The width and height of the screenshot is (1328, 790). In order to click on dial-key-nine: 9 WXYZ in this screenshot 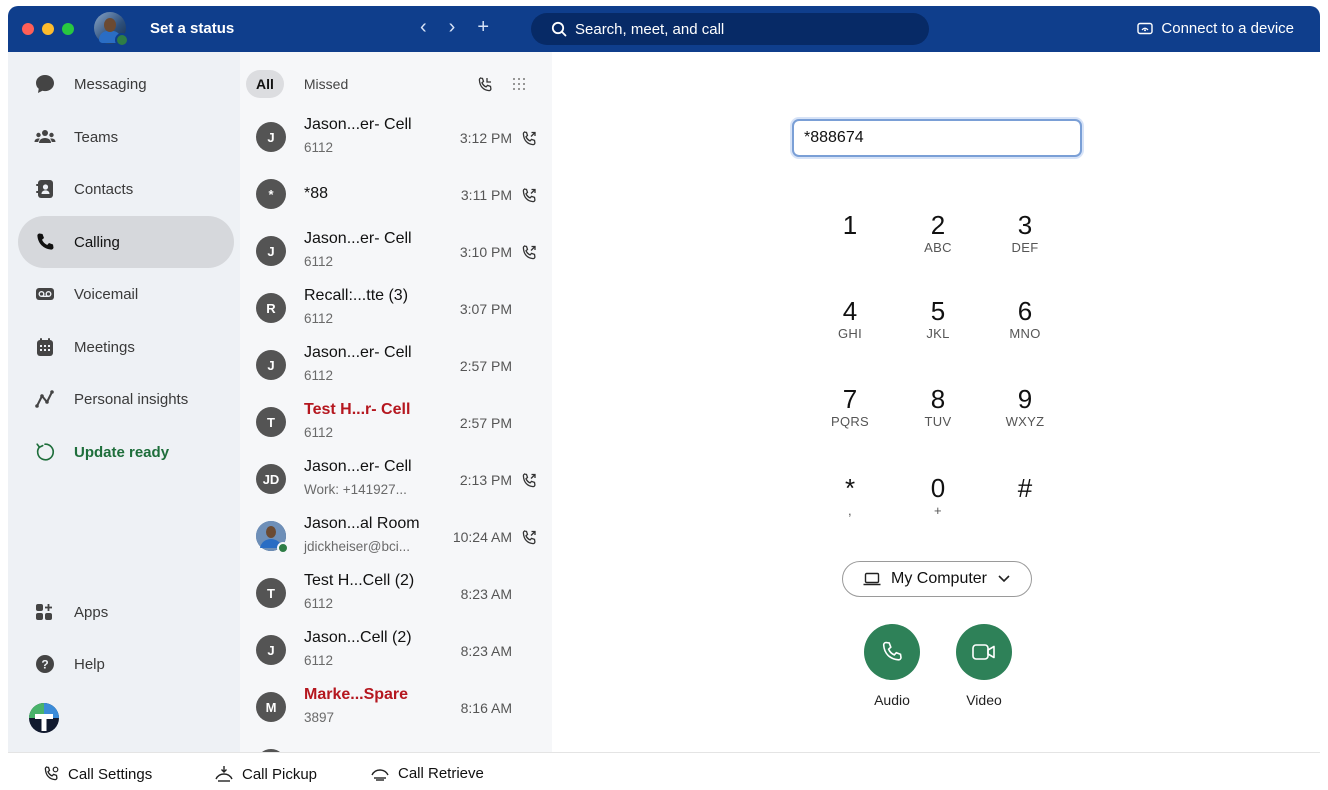, I will do `click(1025, 406)`.